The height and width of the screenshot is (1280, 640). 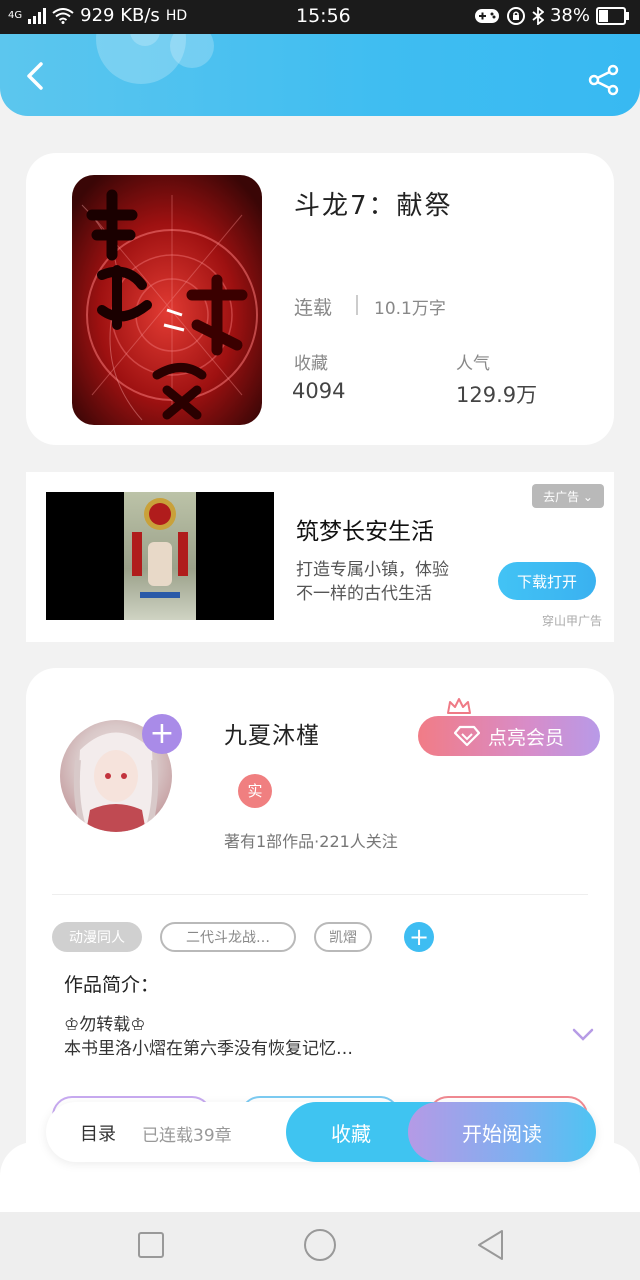 I want to click on crown-icon, so click(x=459, y=706).